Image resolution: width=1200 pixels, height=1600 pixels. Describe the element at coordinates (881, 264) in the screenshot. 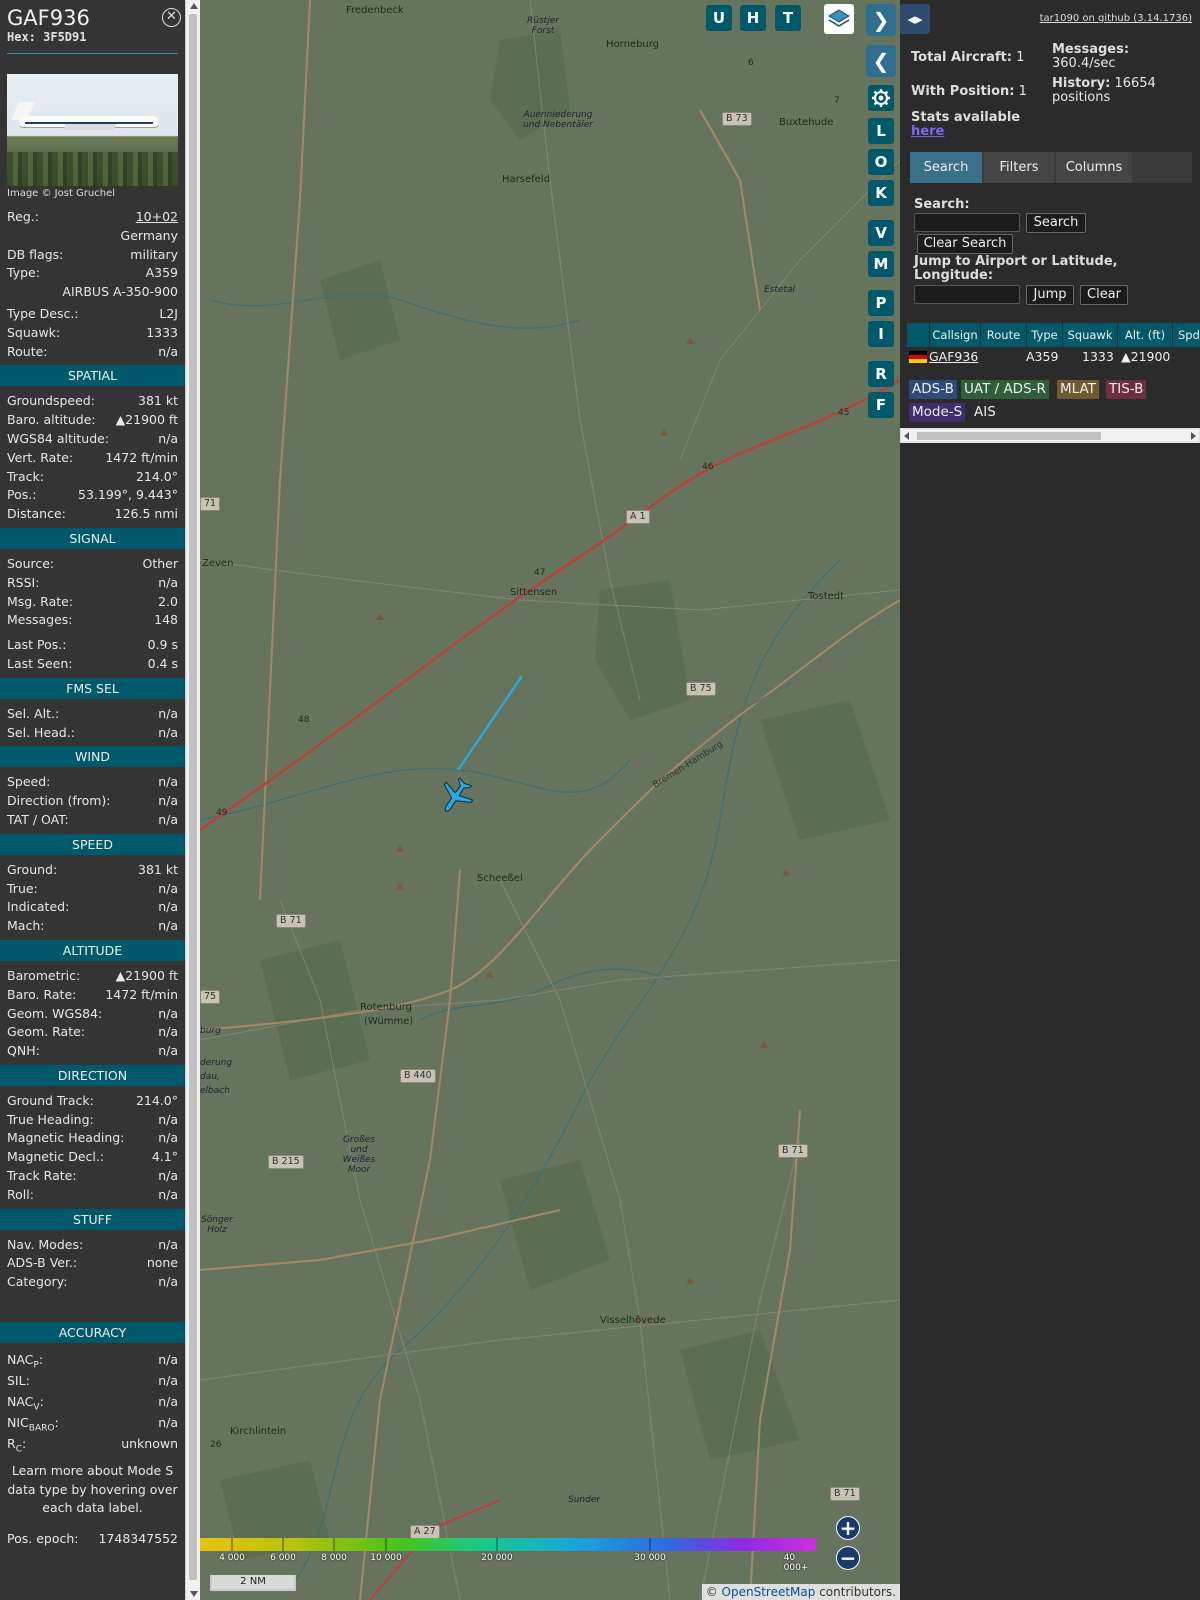

I see `toggle-m-button: M` at that location.